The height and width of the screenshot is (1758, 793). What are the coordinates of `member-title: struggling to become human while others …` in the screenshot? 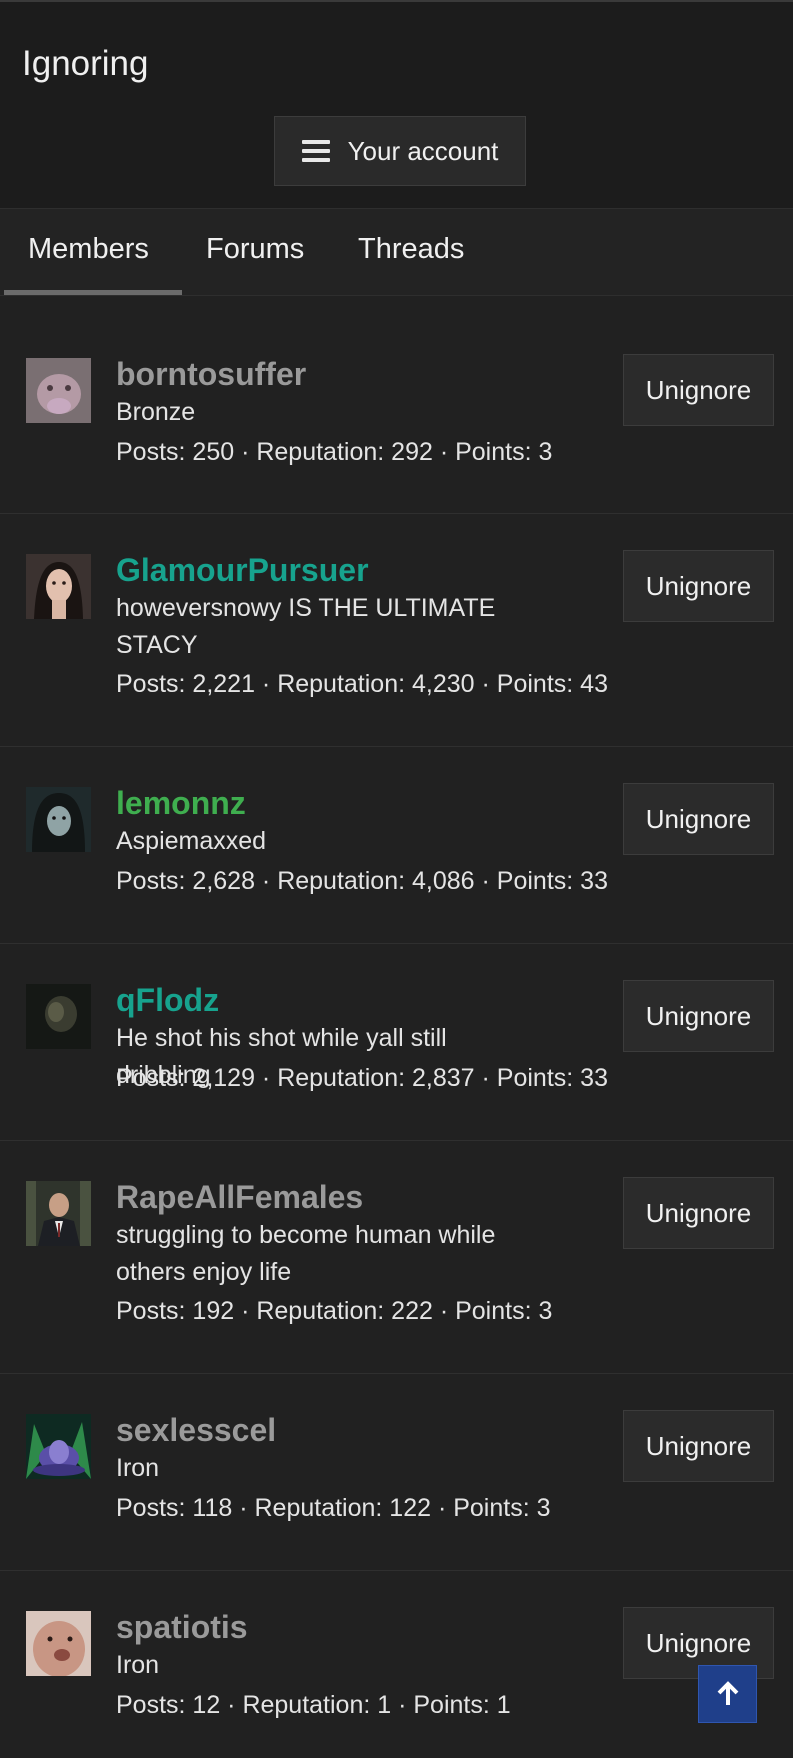 It's located at (306, 1253).